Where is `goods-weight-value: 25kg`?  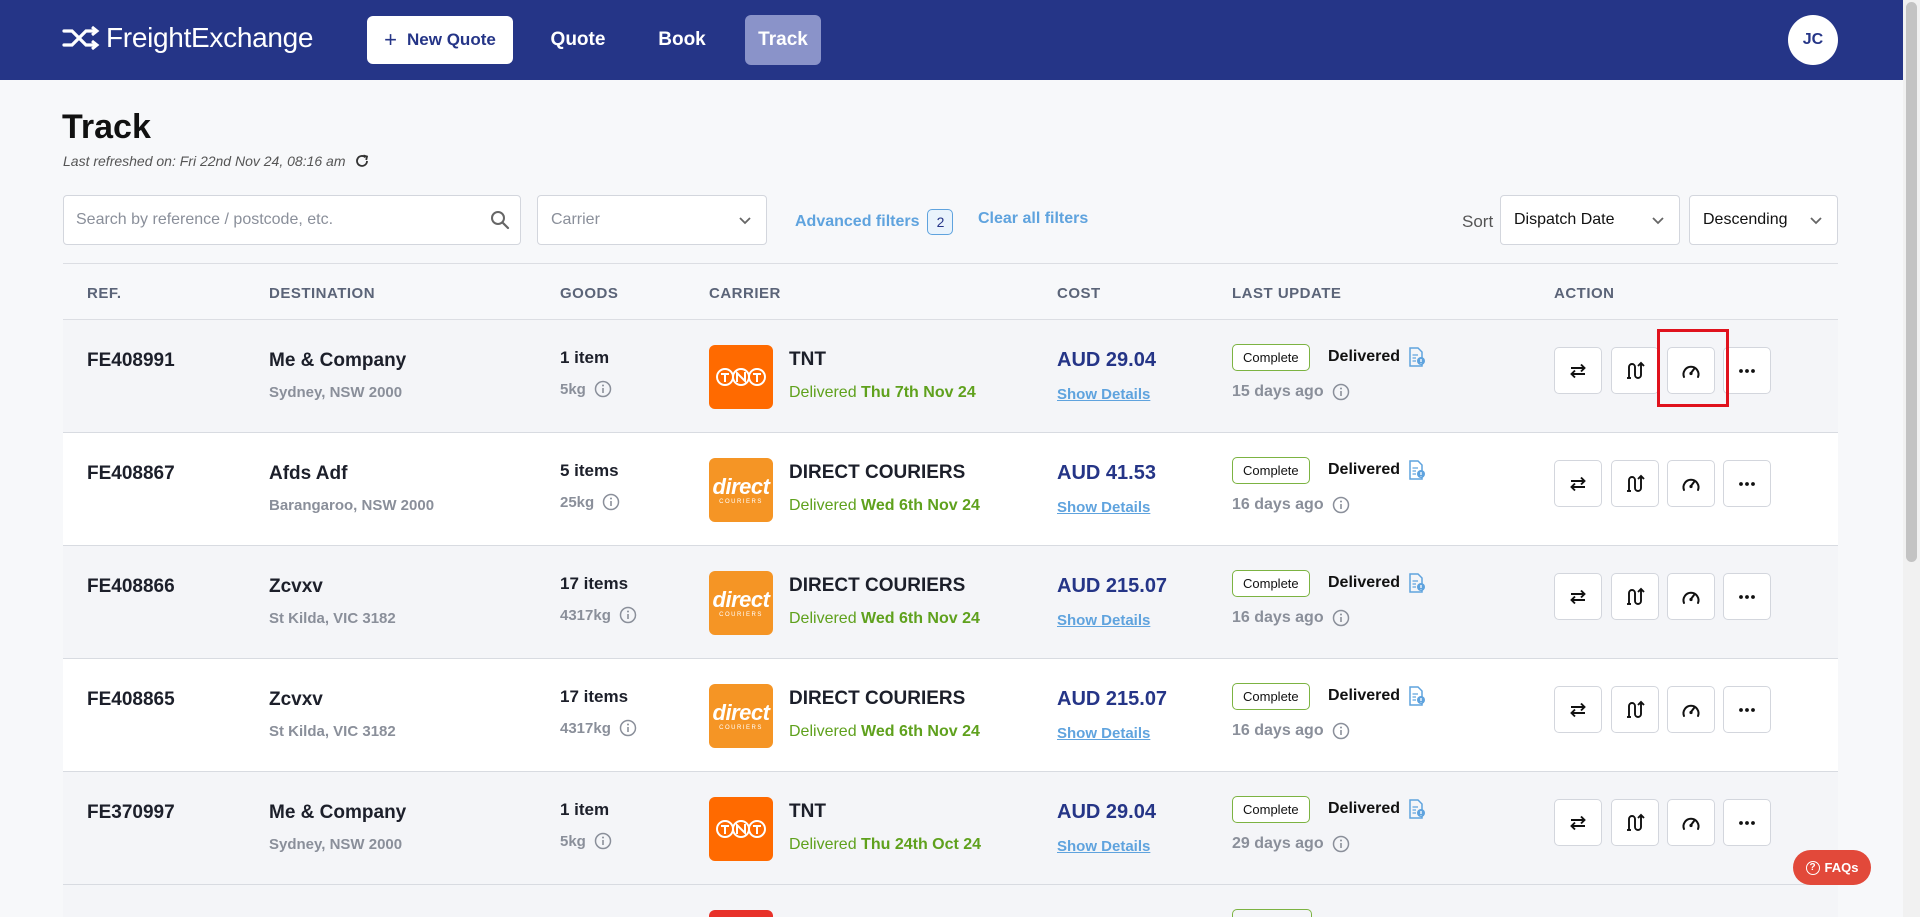
goods-weight-value: 25kg is located at coordinates (577, 502).